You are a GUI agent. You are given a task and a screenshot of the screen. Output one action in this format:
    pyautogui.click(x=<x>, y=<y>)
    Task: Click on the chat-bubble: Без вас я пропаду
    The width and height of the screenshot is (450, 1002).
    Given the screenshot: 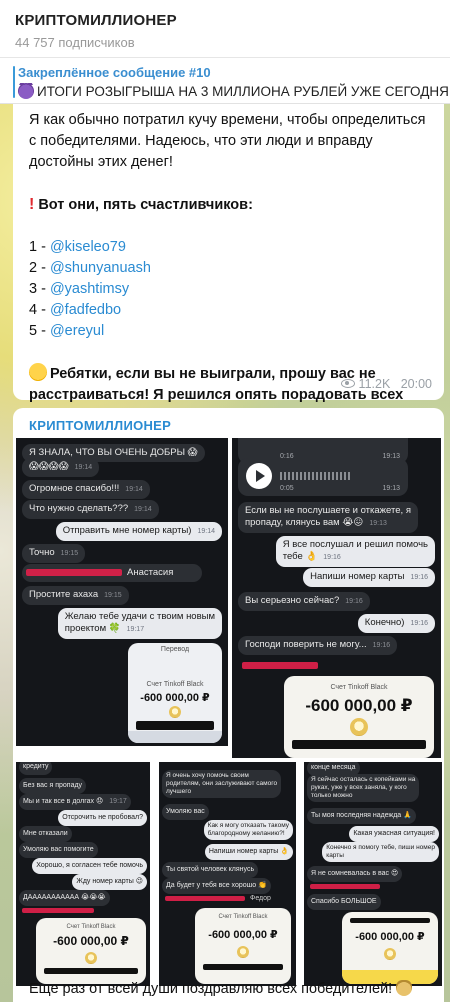 What is the action you would take?
    pyautogui.click(x=53, y=786)
    